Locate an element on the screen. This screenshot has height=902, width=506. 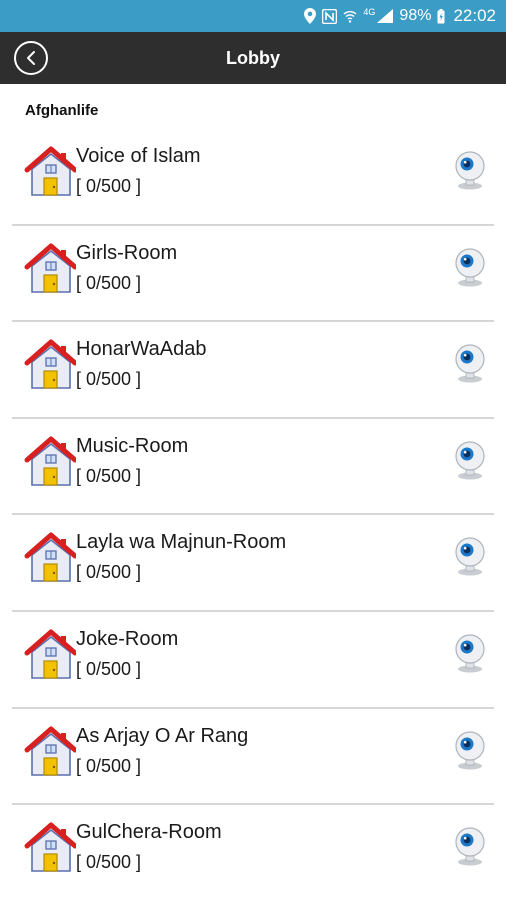
wifi-calling-icon is located at coordinates (350, 16).